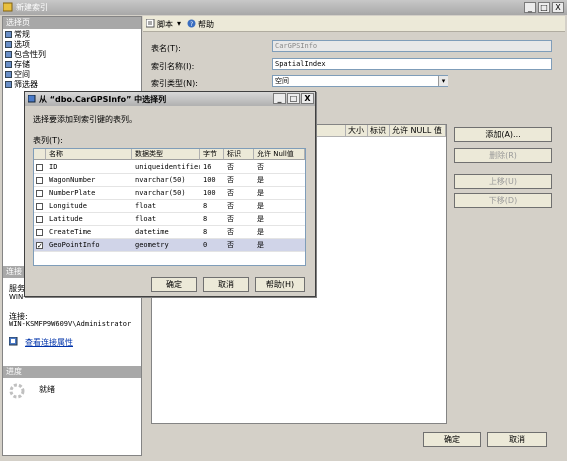 This screenshot has height=461, width=567. Describe the element at coordinates (166, 154) in the screenshot. I see `header-datatype: 数据类型` at that location.